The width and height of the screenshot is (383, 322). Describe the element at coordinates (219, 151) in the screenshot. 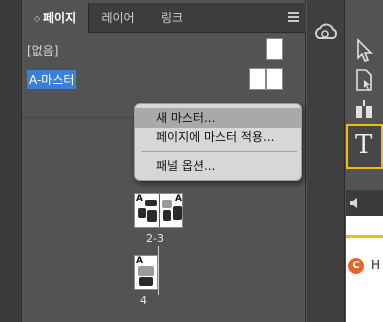

I see `menu-separator` at that location.